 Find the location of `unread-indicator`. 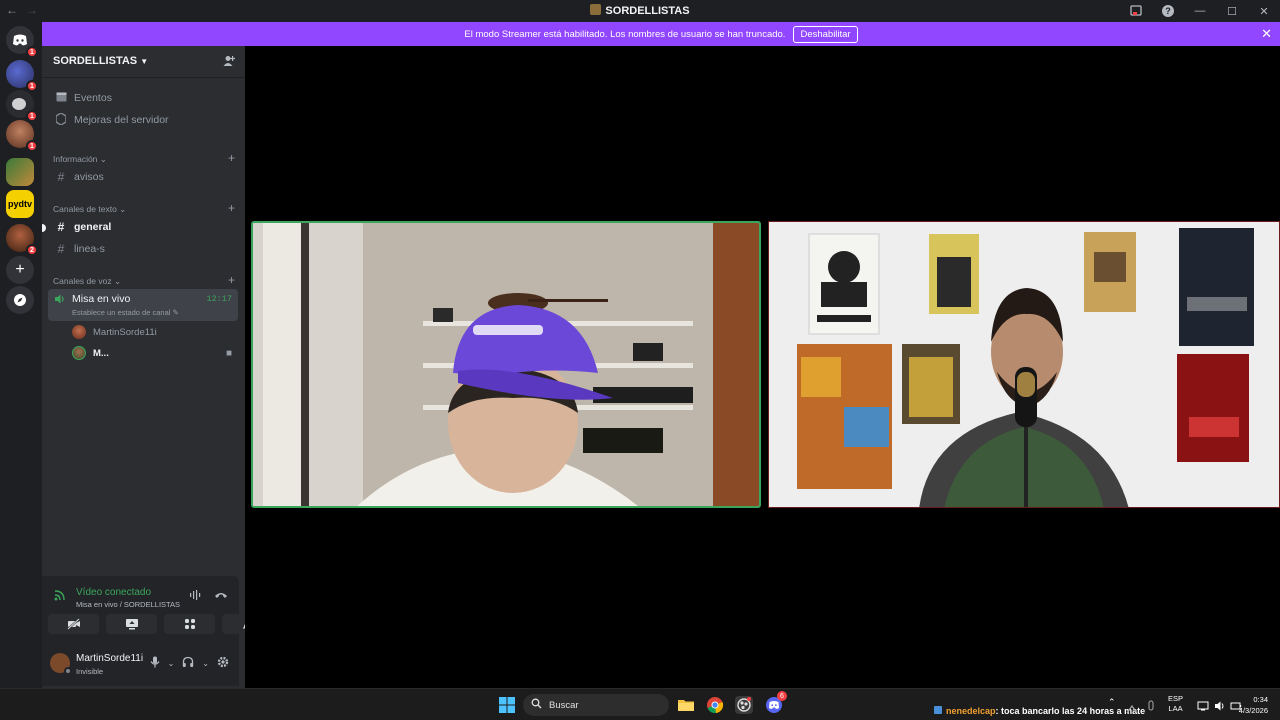

unread-indicator is located at coordinates (44, 228).